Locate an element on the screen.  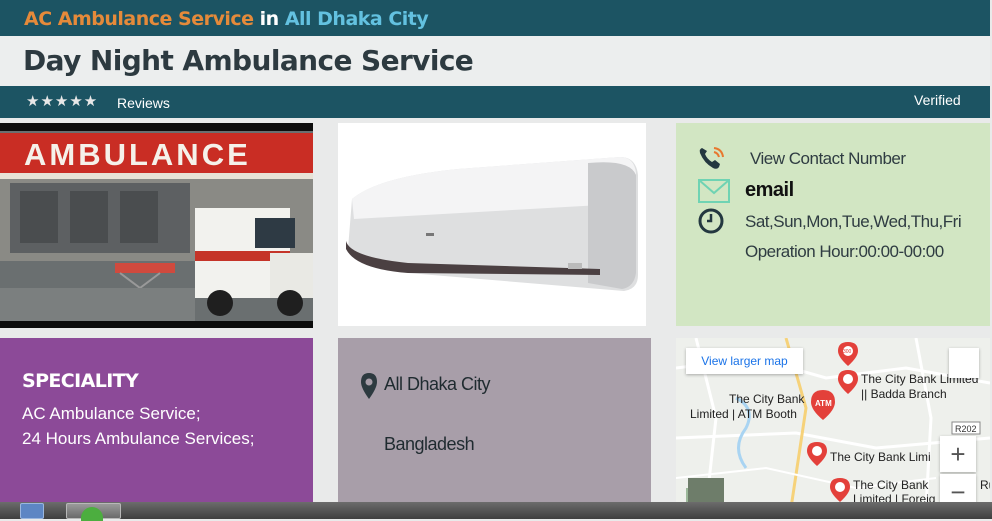
speciality-item: AC Ambulance Service; is located at coordinates (111, 413).